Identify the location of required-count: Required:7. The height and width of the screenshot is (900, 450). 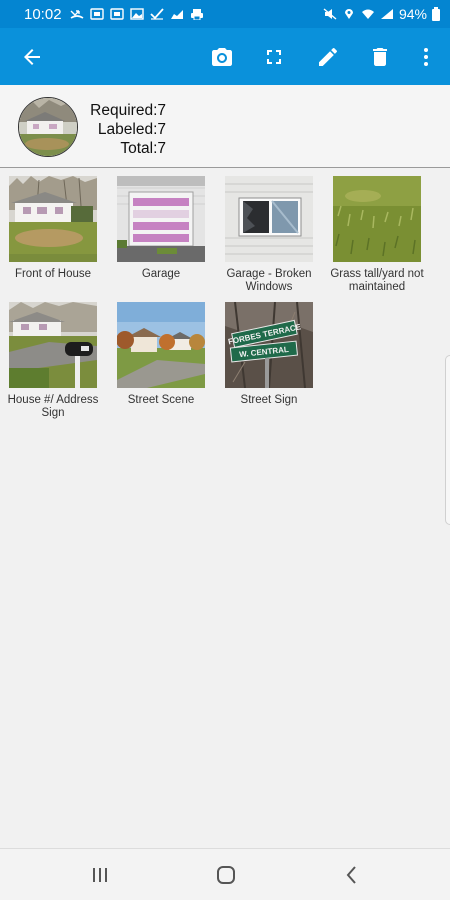
(128, 110).